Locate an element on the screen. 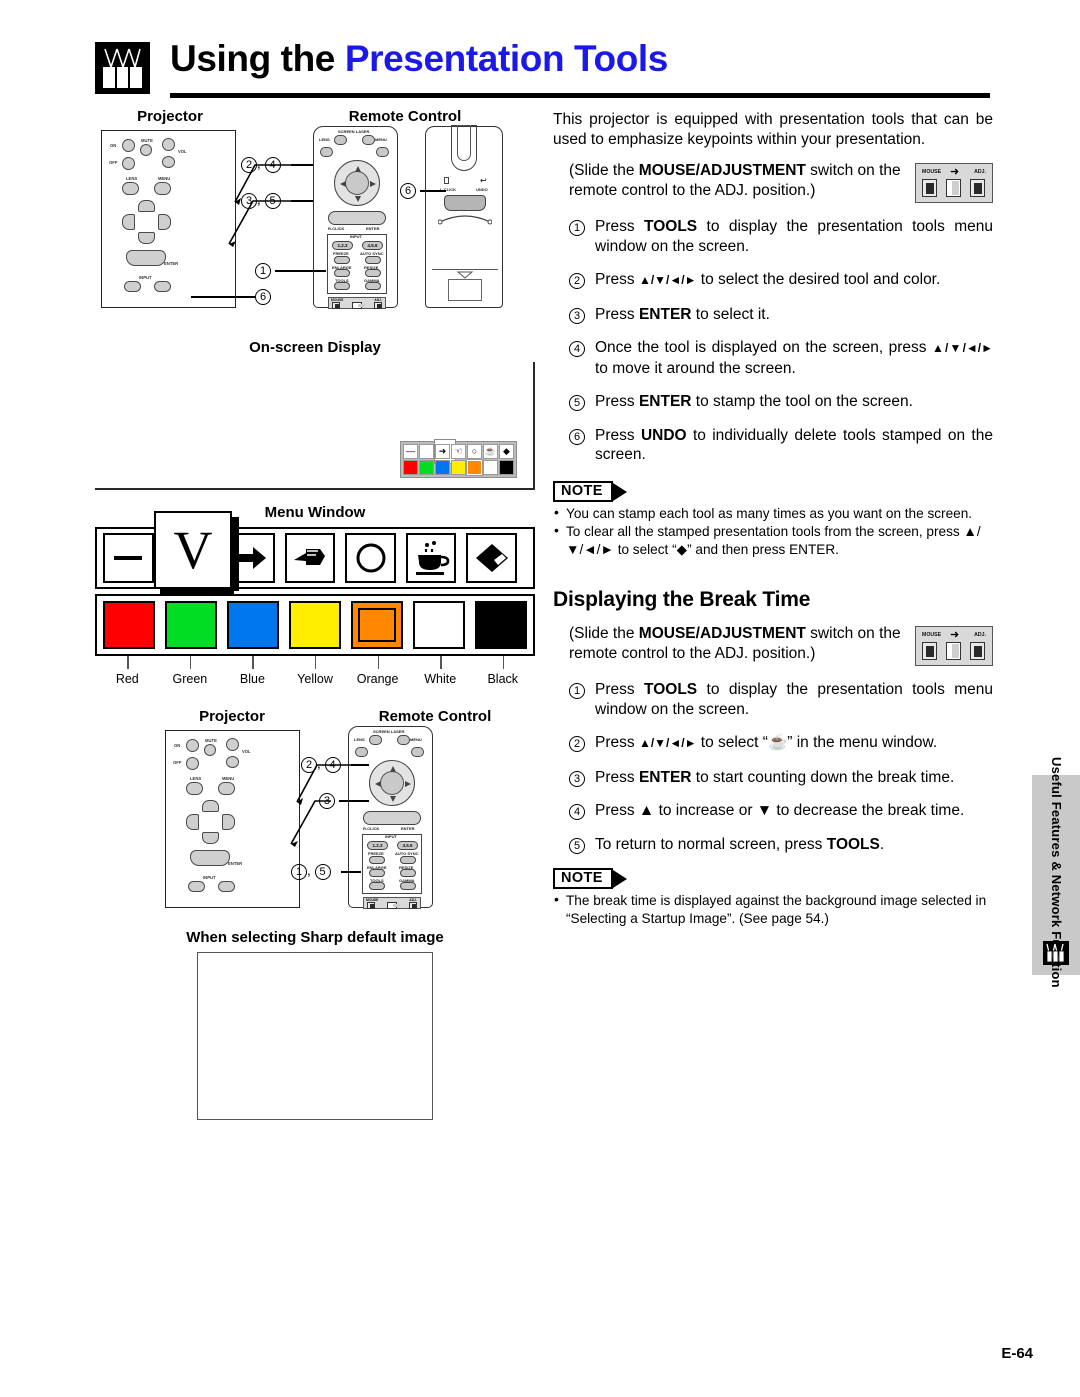  remote-tools-button-top is located at coordinates (342, 286).